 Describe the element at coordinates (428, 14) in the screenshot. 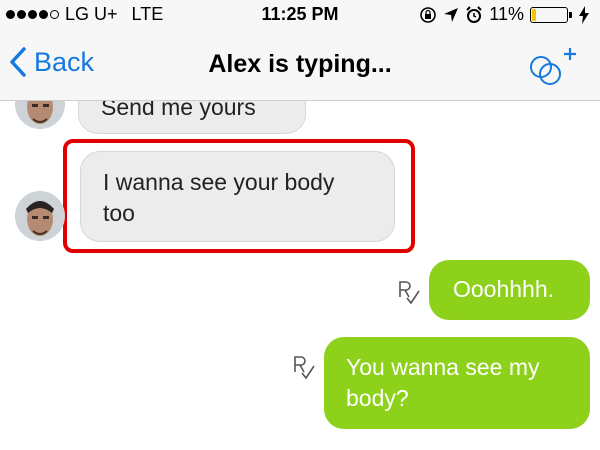

I see `rotation-lock-icon` at that location.